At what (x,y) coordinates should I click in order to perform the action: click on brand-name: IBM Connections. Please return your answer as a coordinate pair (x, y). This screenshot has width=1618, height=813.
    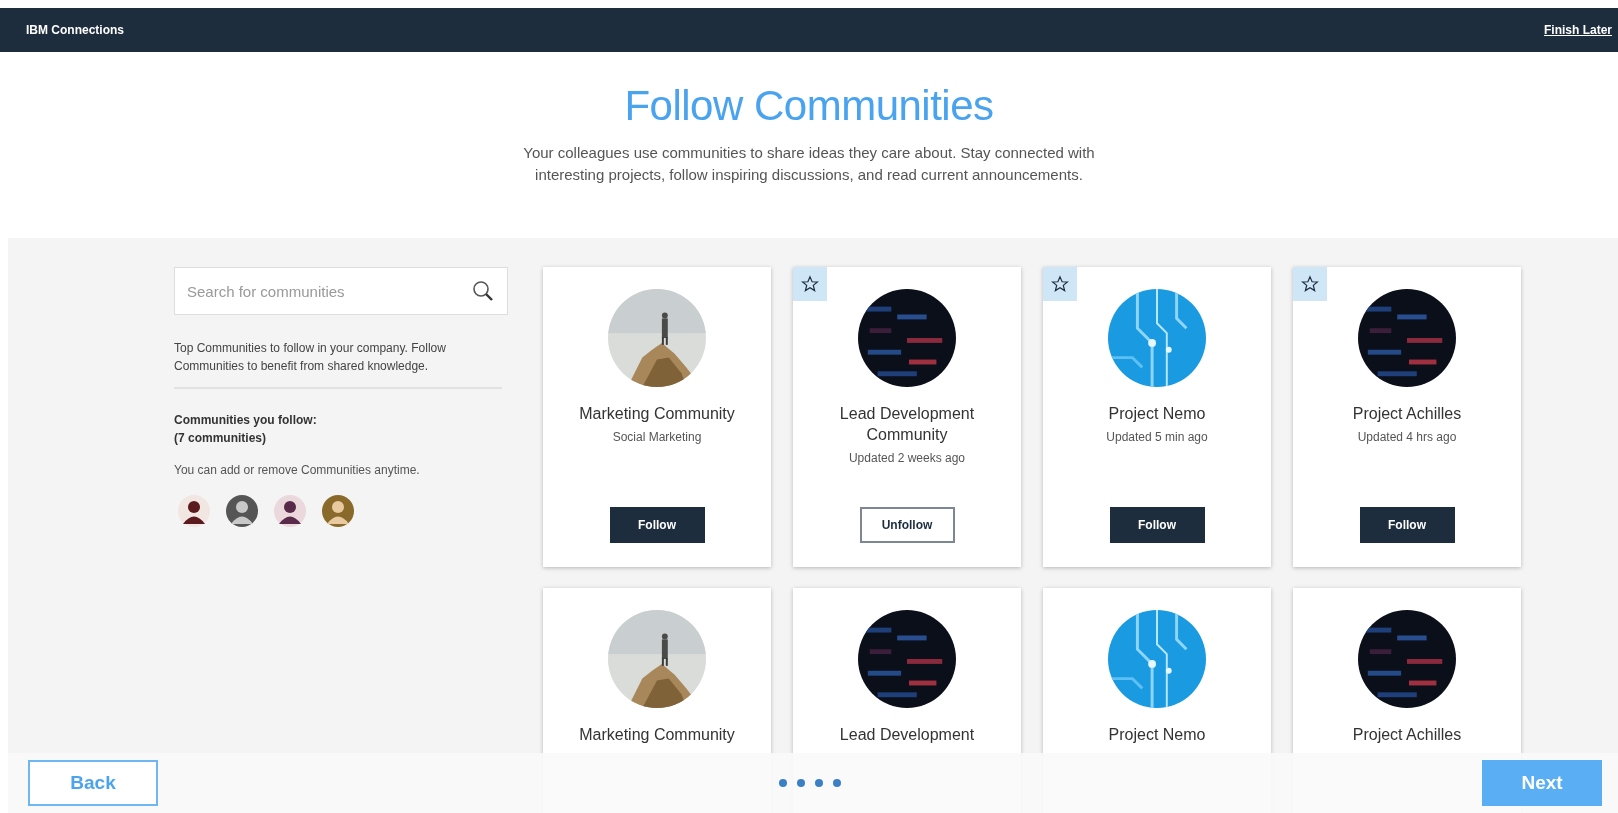
    Looking at the image, I should click on (75, 30).